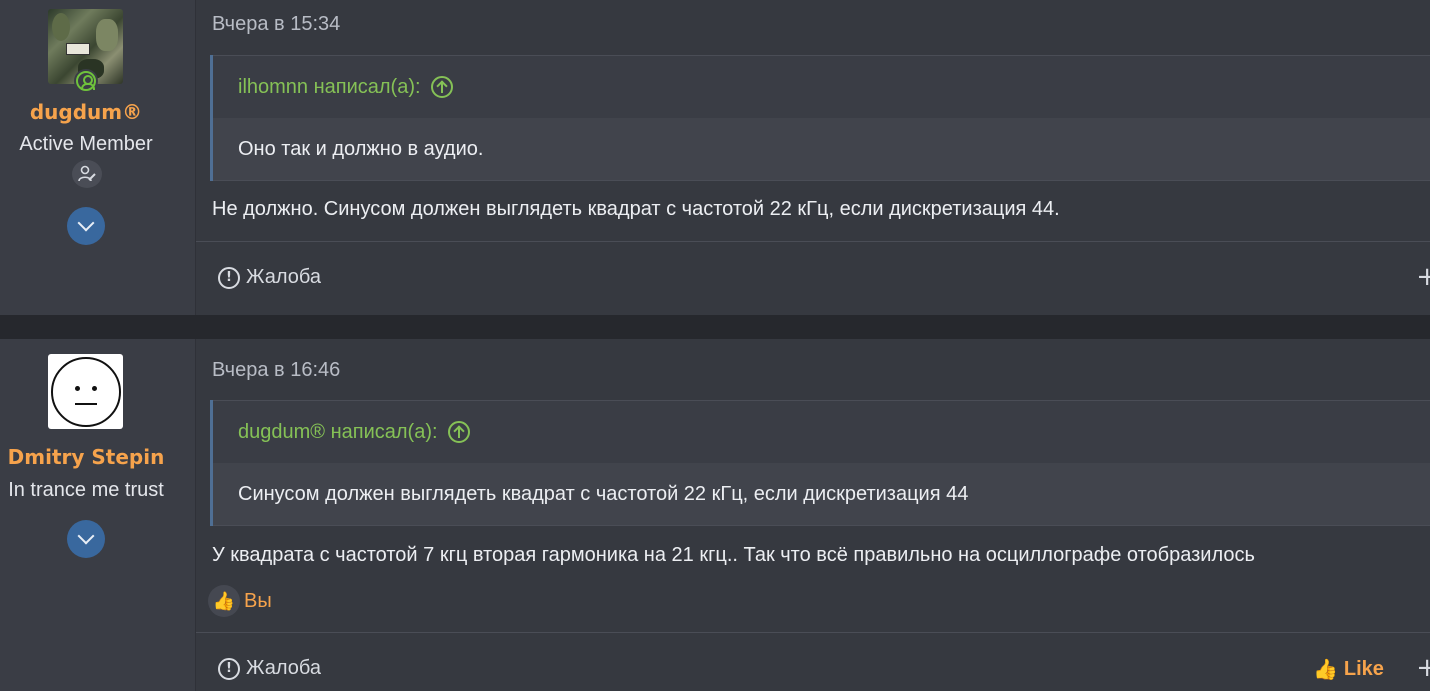 This screenshot has height=691, width=1430. I want to click on neutral-face-icon, so click(85, 391).